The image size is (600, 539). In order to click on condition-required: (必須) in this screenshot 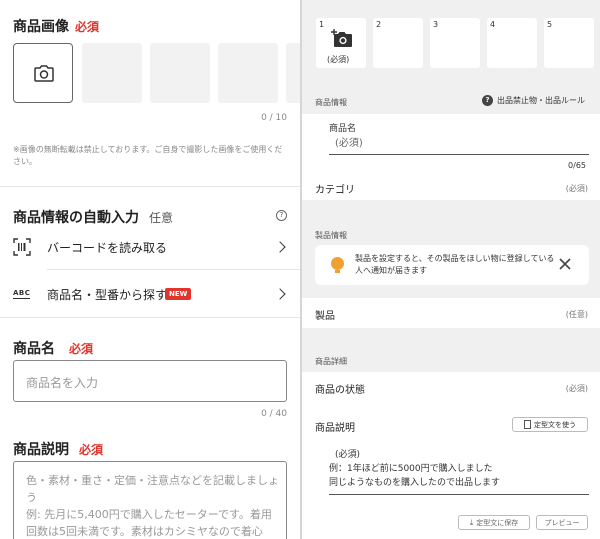, I will do `click(576, 388)`.